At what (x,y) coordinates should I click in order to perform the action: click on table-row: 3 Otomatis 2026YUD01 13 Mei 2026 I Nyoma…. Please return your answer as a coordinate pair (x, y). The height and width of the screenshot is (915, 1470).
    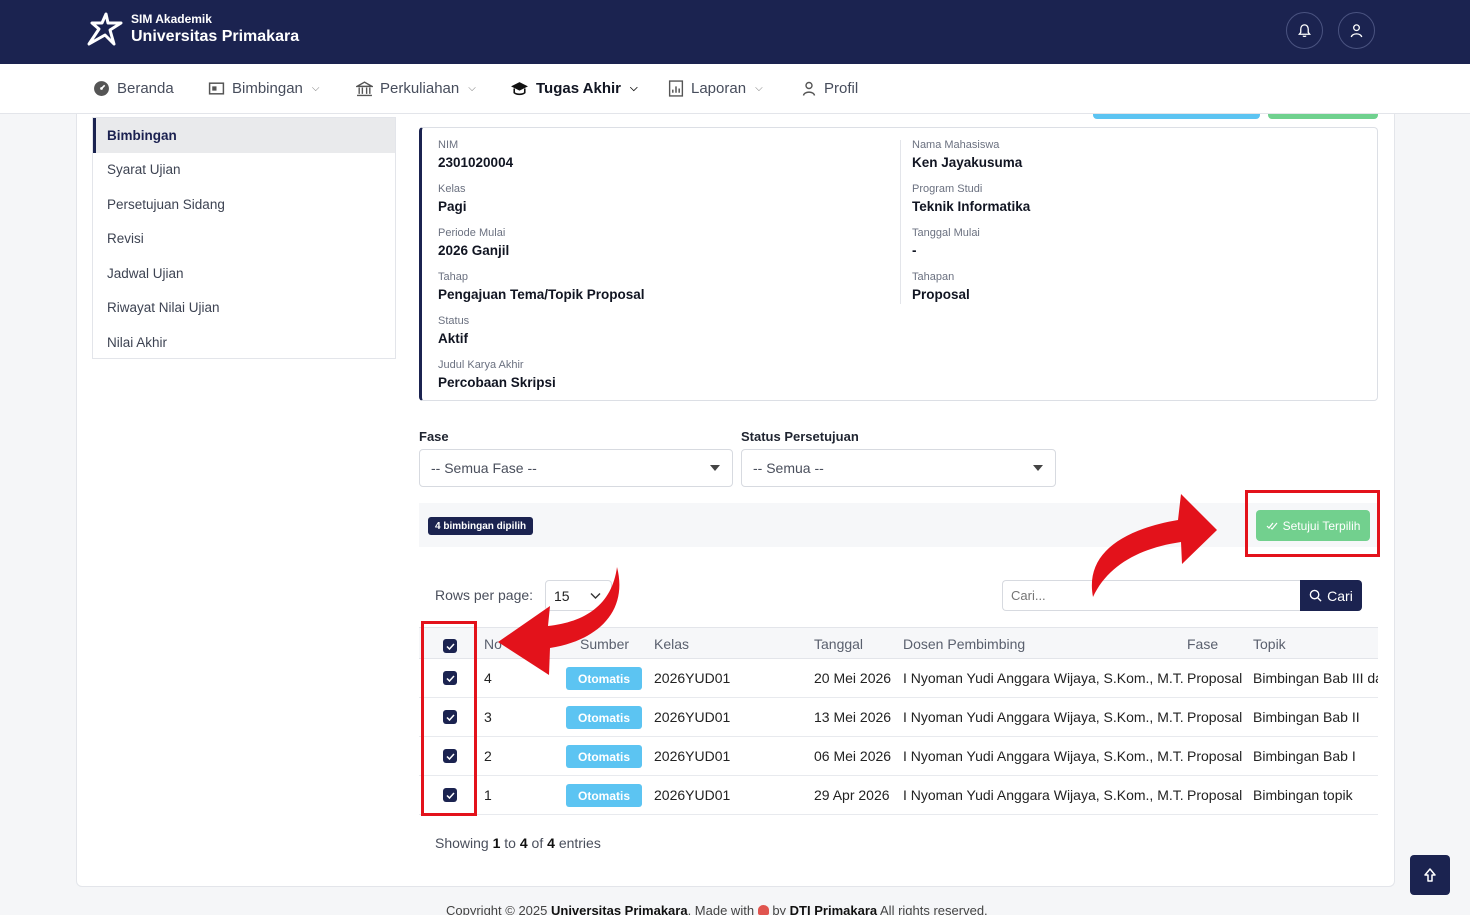
    Looking at the image, I should click on (898, 717).